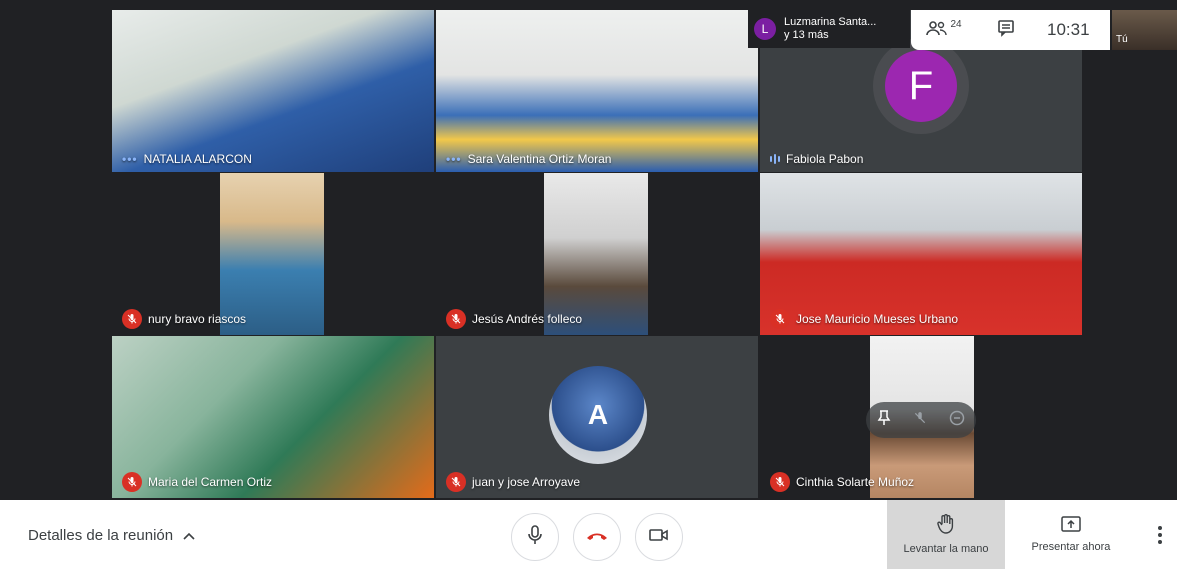  I want to click on participant-tile: ••• Sara Valentina Ortiz Moran, so click(597, 91).